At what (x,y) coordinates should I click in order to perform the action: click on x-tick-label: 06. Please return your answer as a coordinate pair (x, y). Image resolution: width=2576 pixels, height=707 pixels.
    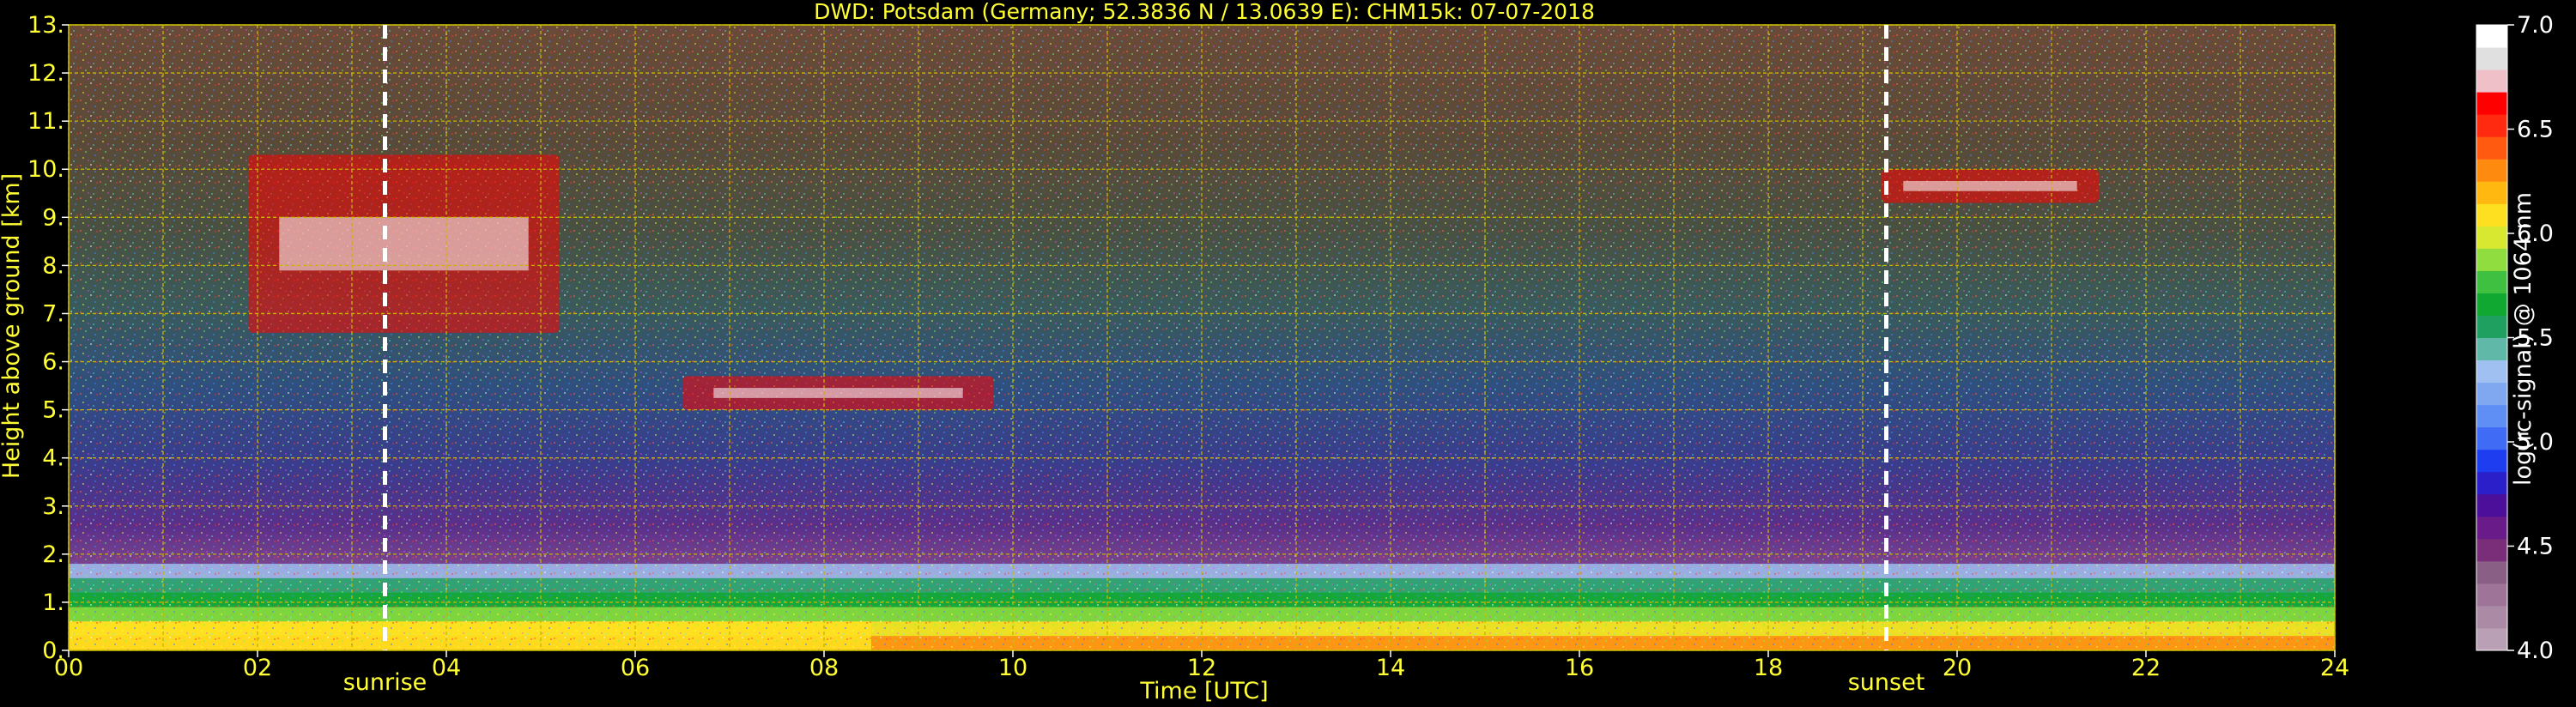
    Looking at the image, I should click on (635, 668).